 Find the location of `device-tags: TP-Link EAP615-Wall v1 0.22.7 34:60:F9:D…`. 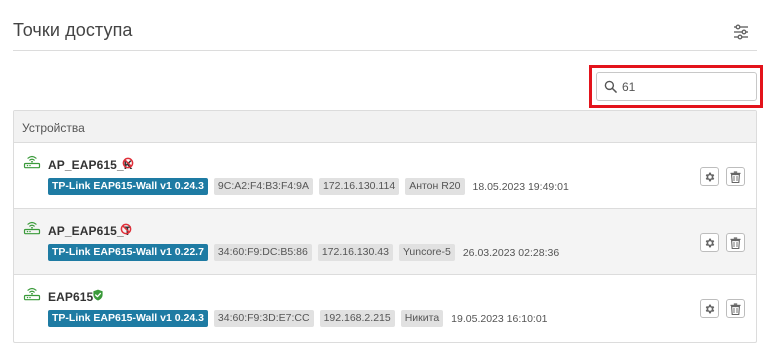

device-tags: TP-Link EAP615-Wall v1 0.22.7 34:60:F9:D… is located at coordinates (303, 252).